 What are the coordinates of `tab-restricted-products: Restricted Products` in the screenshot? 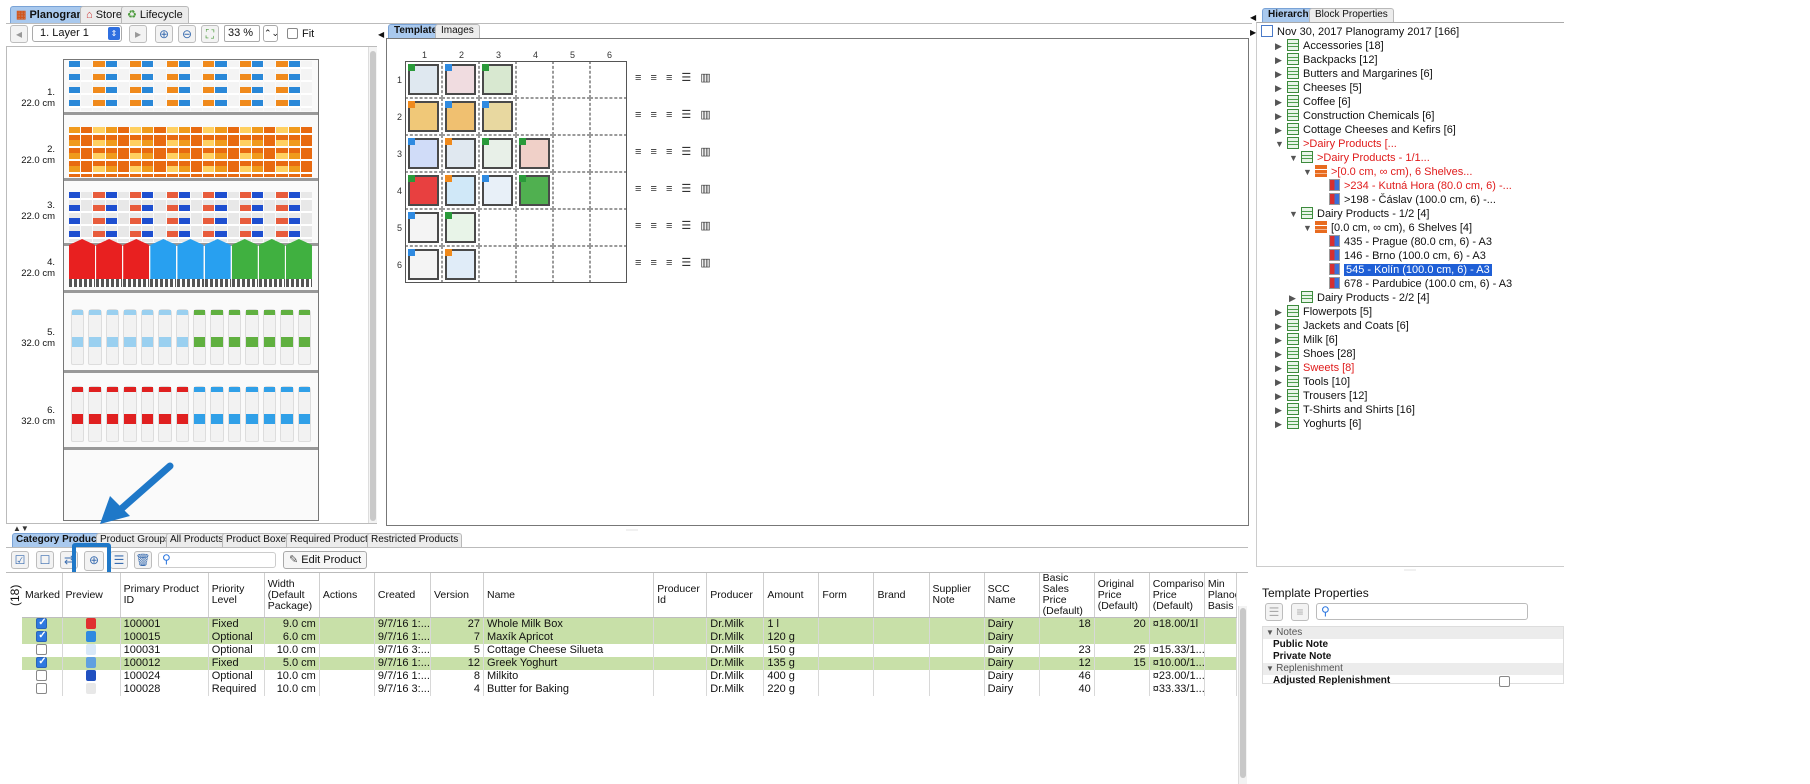 It's located at (415, 540).